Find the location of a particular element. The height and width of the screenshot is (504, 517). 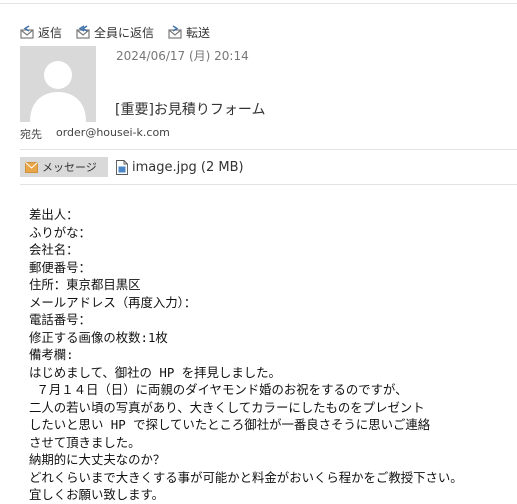

top-border is located at coordinates (258, 3).